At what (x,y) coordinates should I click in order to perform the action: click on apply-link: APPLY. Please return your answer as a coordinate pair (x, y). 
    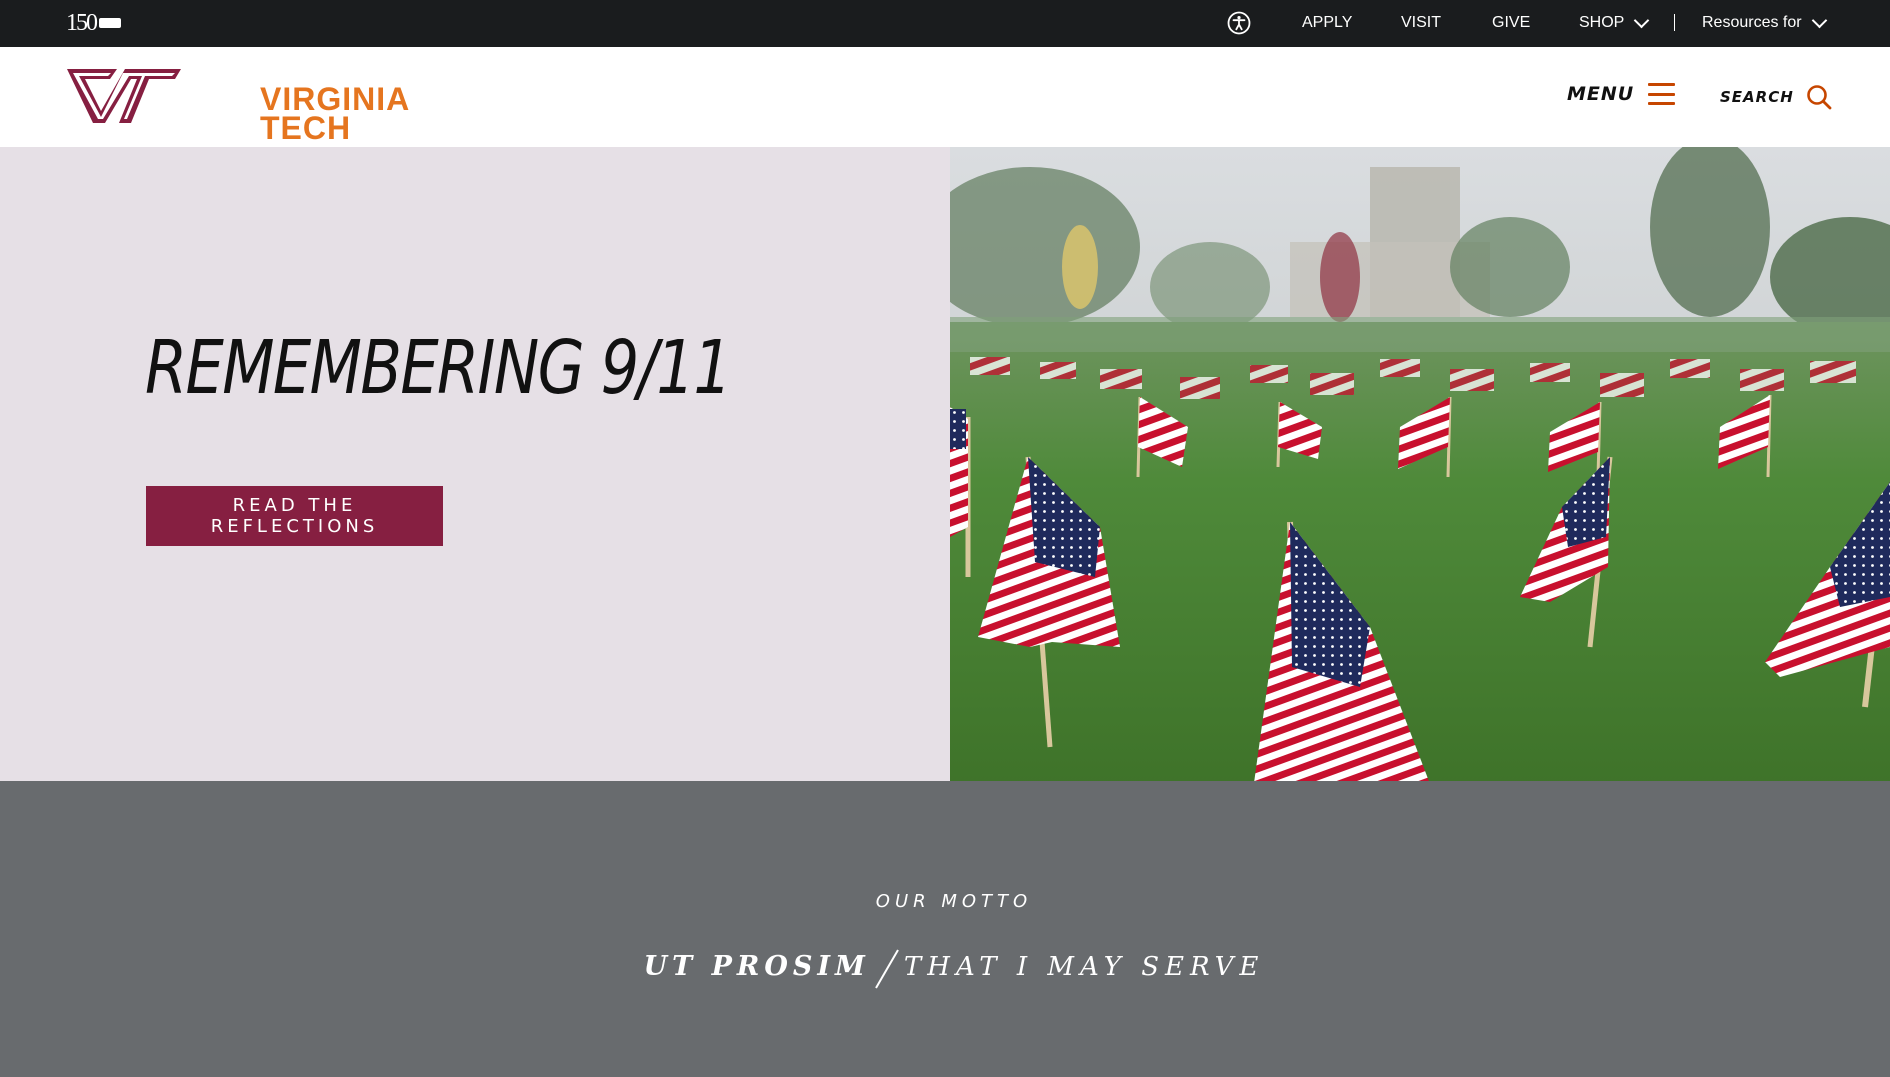
    Looking at the image, I should click on (1327, 23).